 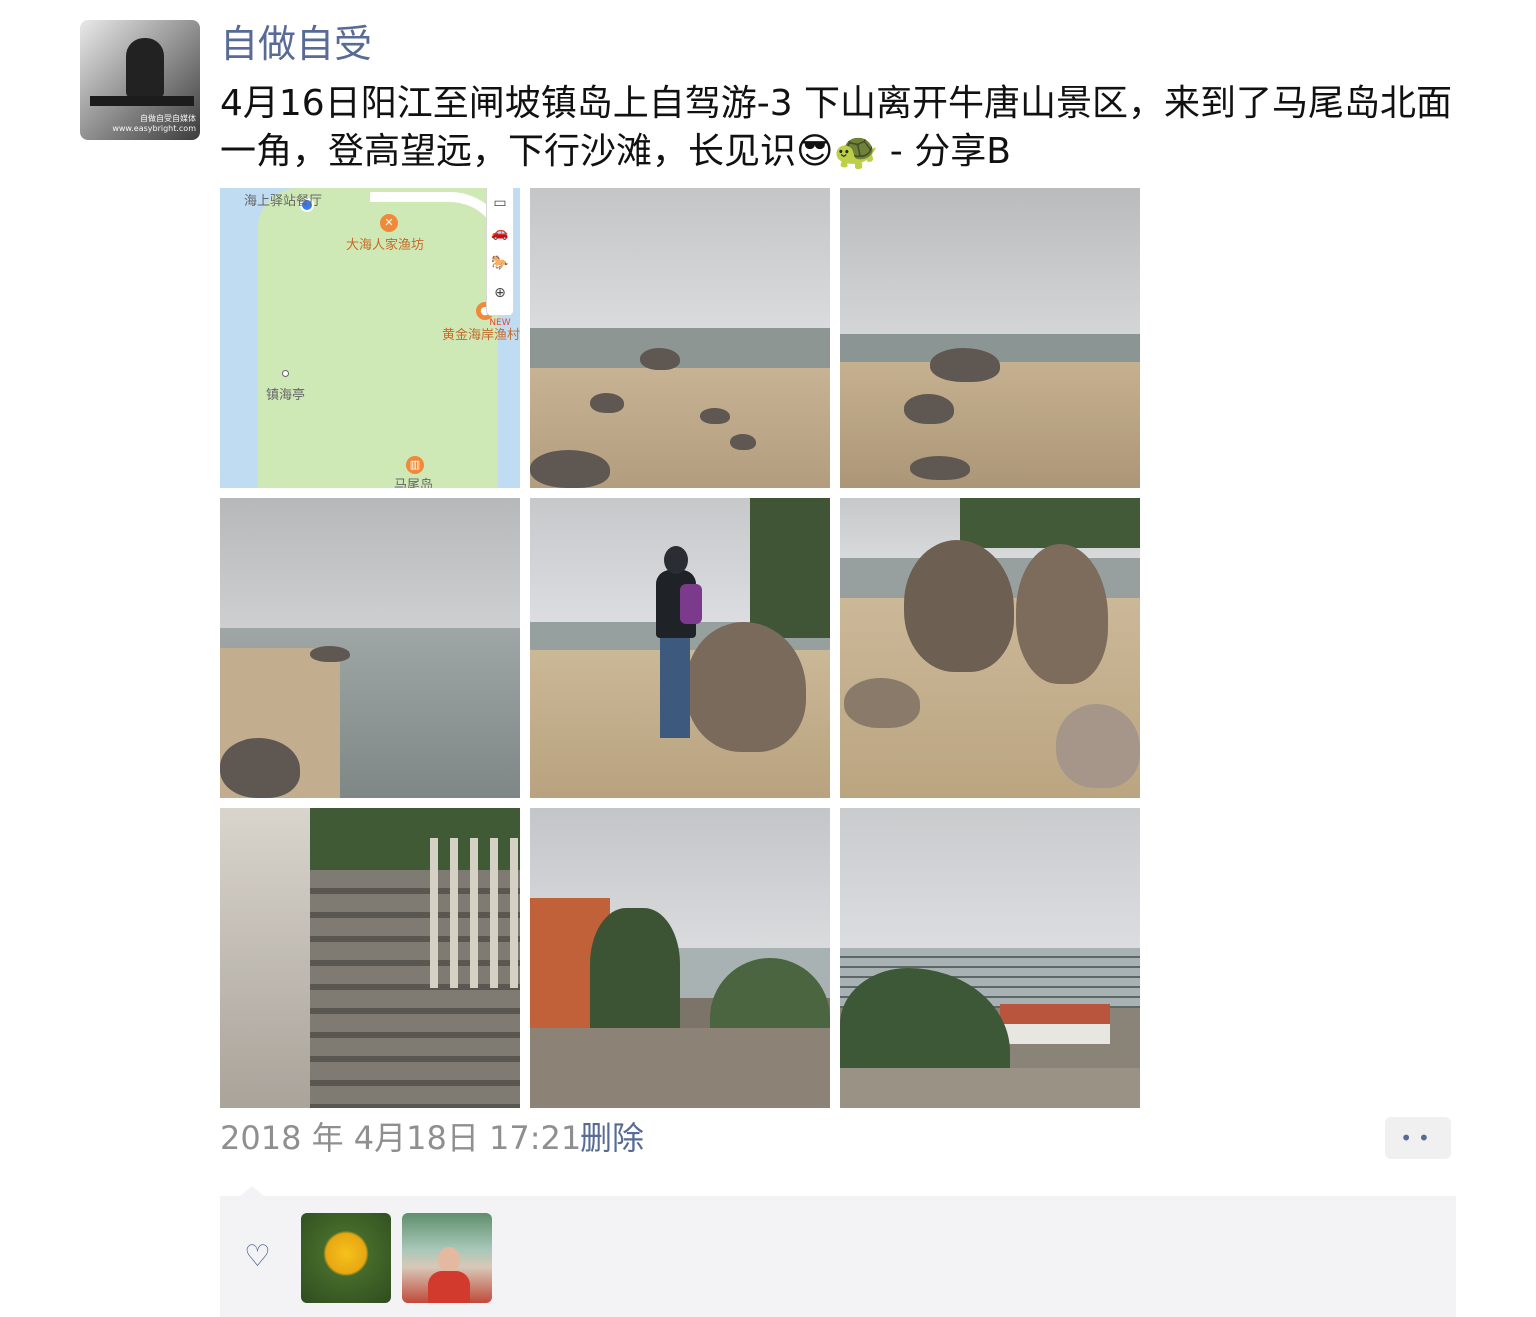 What do you see at coordinates (475, 913) in the screenshot?
I see `stairs-rail` at bounding box center [475, 913].